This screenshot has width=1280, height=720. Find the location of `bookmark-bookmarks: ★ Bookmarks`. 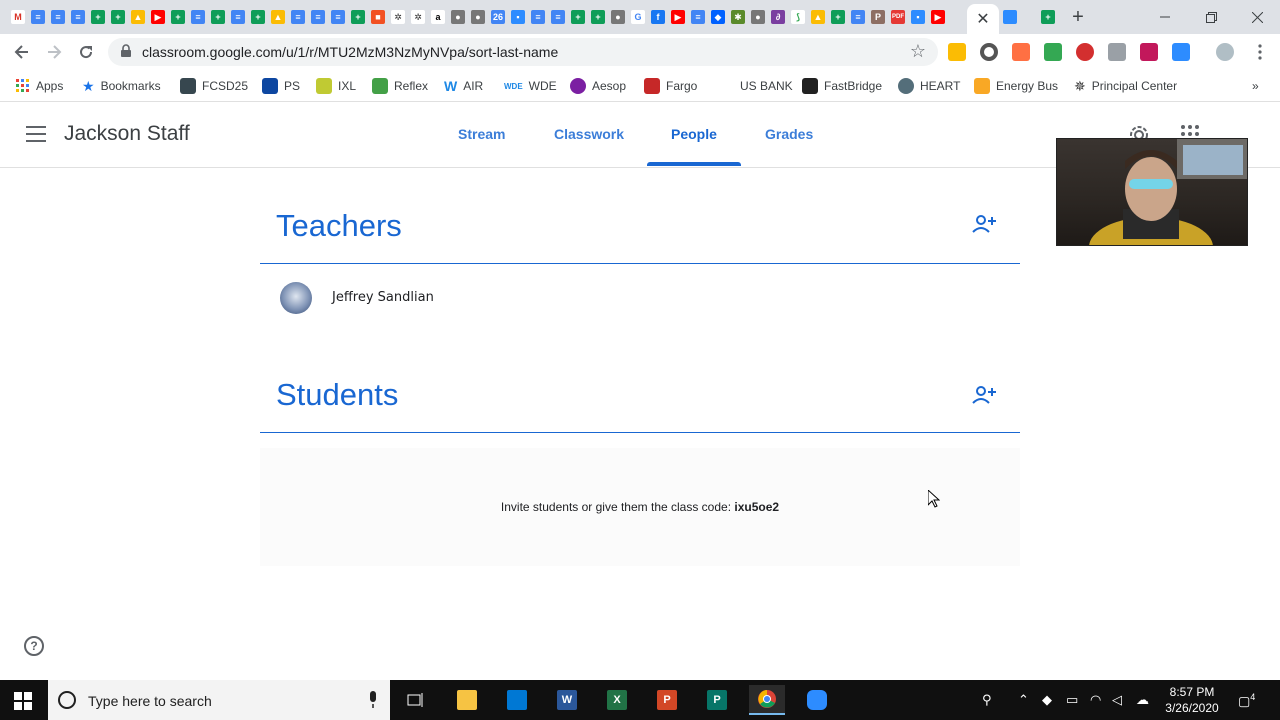

bookmark-bookmarks: ★ Bookmarks is located at coordinates (121, 86).